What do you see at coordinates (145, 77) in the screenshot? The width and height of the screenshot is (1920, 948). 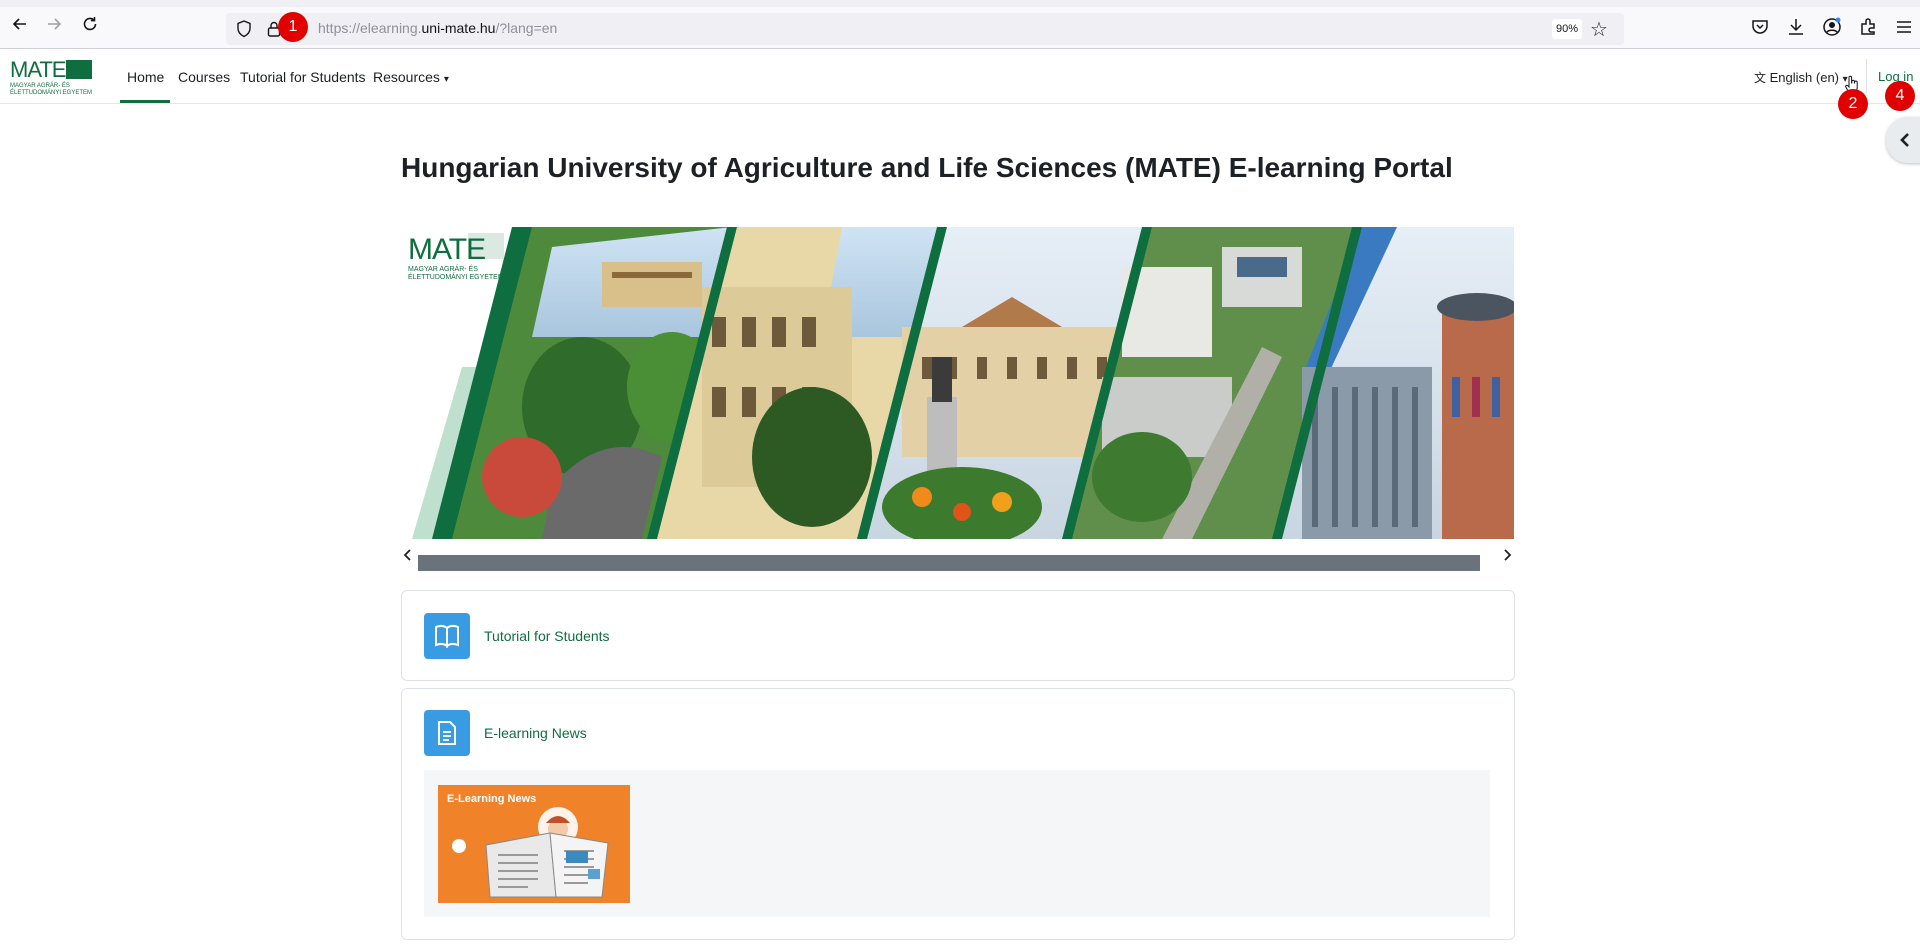 I see `nav-home: Home` at bounding box center [145, 77].